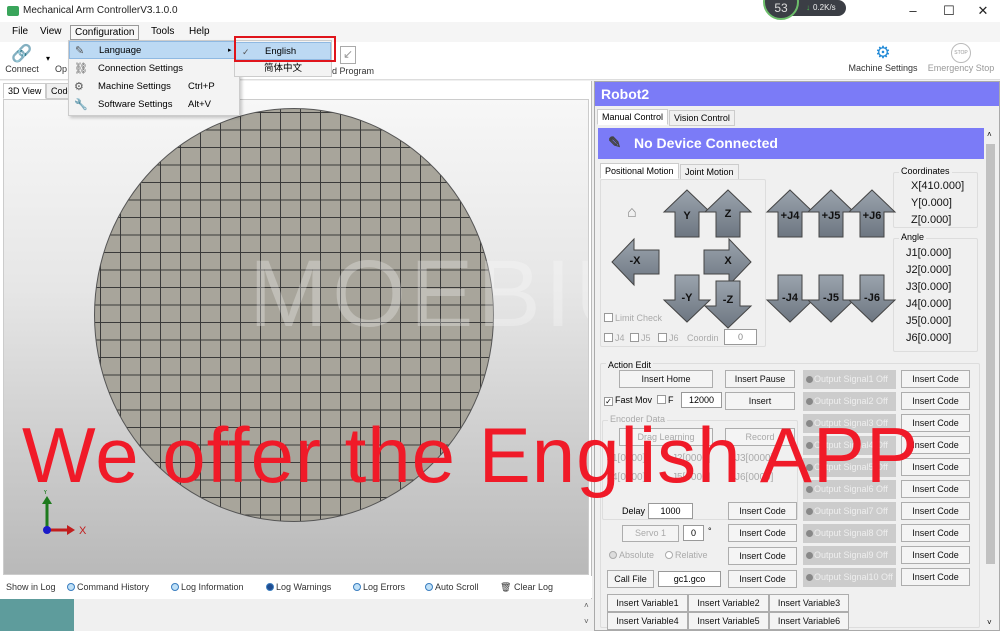  What do you see at coordinates (647, 603) in the screenshot?
I see `insert-variable-1: Insert Variable1` at bounding box center [647, 603].